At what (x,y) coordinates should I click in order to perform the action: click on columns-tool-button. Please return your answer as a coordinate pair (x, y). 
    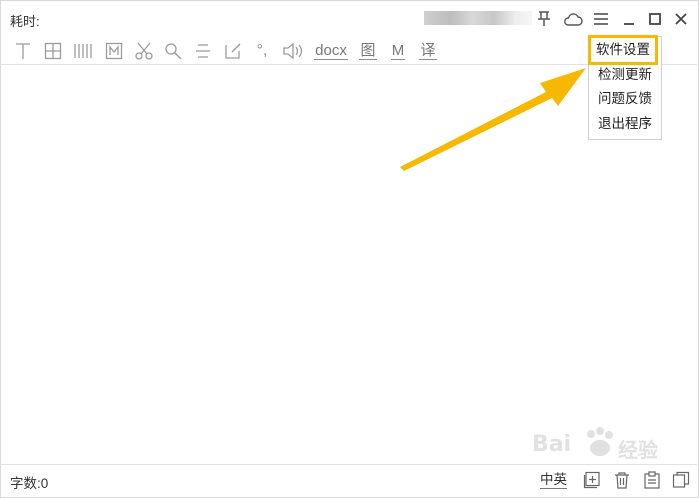
    Looking at the image, I should click on (83, 51).